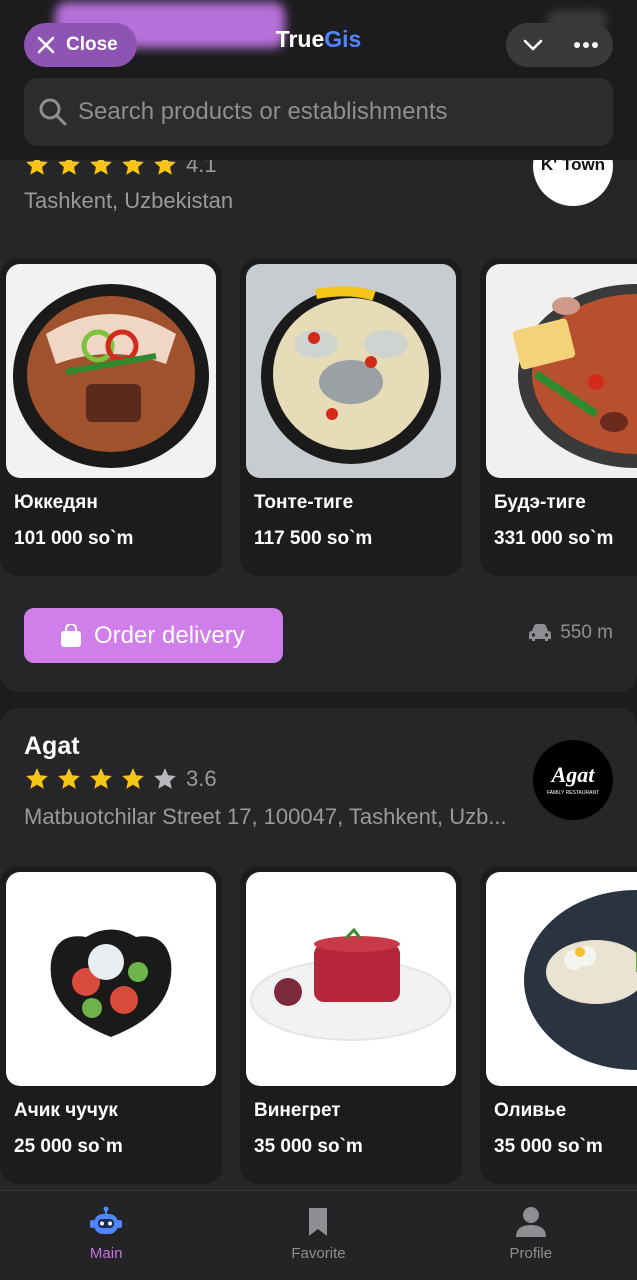  Describe the element at coordinates (66, 1110) in the screenshot. I see `product-name: Ачик чучук` at that location.